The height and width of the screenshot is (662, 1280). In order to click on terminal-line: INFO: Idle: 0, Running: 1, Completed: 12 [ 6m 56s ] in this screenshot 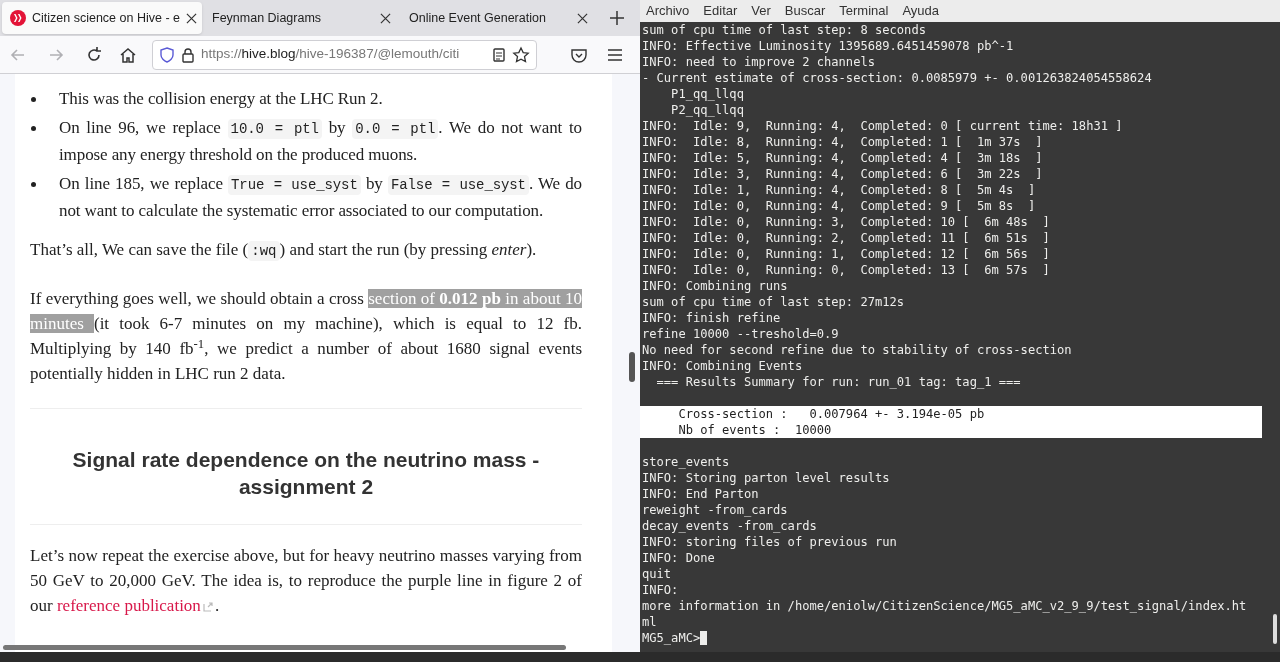, I will do `click(845, 254)`.